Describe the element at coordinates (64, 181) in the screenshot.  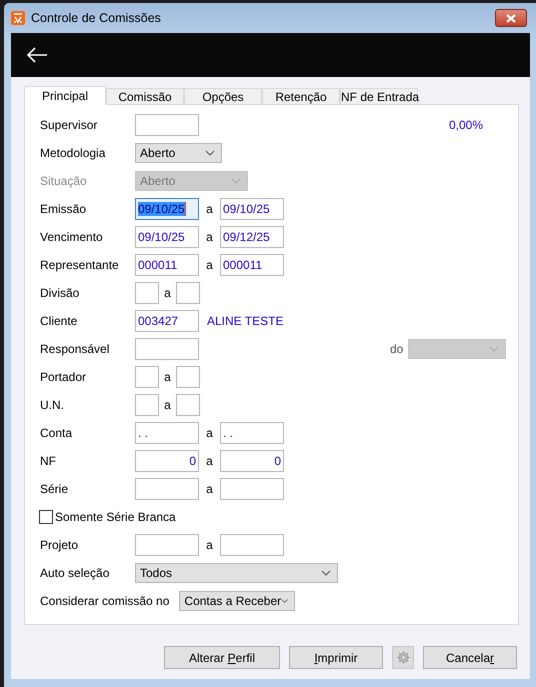
I see `field-label: Situação` at that location.